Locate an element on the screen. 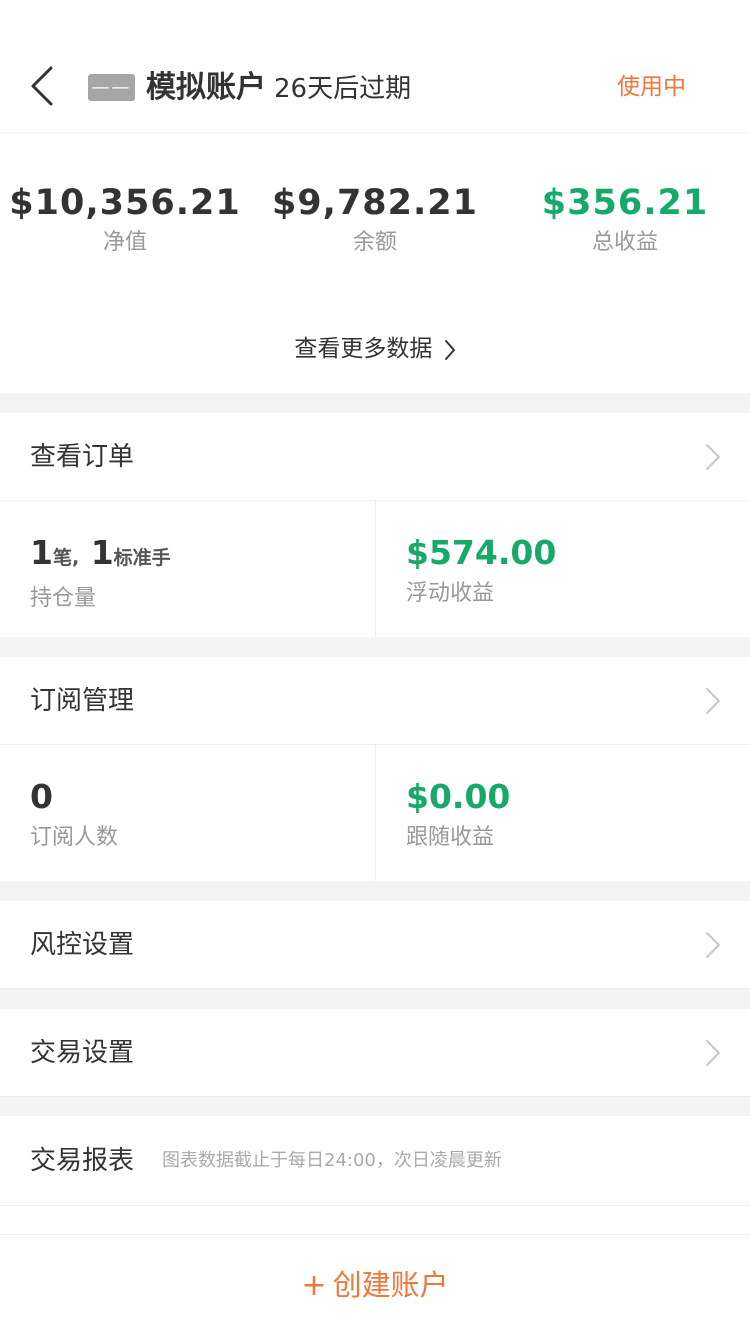  positions-label: 持仓量 is located at coordinates (63, 598).